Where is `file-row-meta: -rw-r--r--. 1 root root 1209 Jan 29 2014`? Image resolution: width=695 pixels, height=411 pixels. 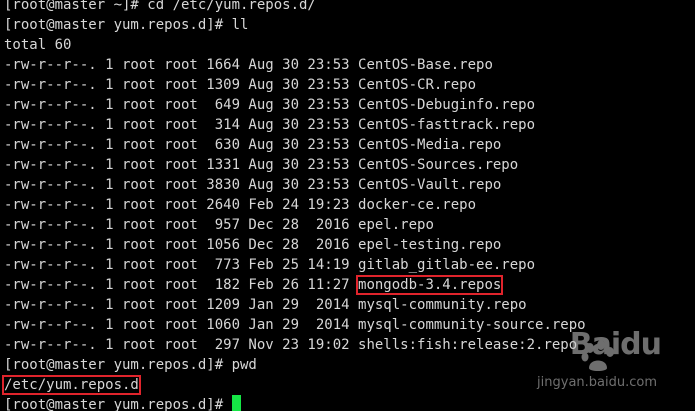 file-row-meta: -rw-r--r--. 1 root root 1209 Jan 29 2014 is located at coordinates (181, 305).